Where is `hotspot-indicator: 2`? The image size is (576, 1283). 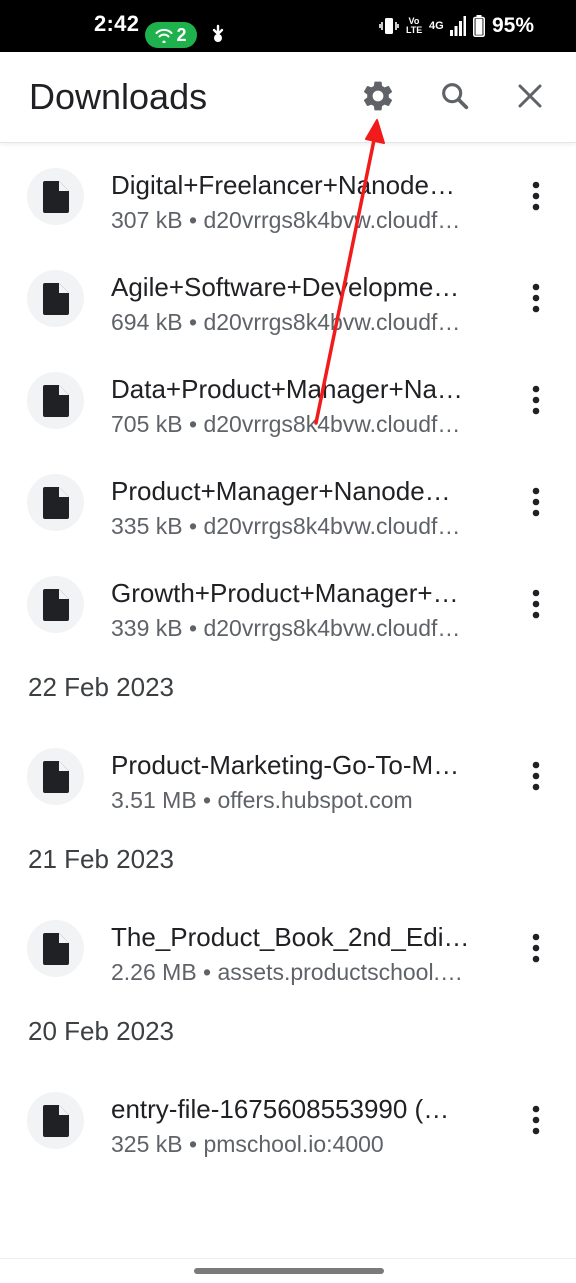
hotspot-indicator: 2 is located at coordinates (171, 35).